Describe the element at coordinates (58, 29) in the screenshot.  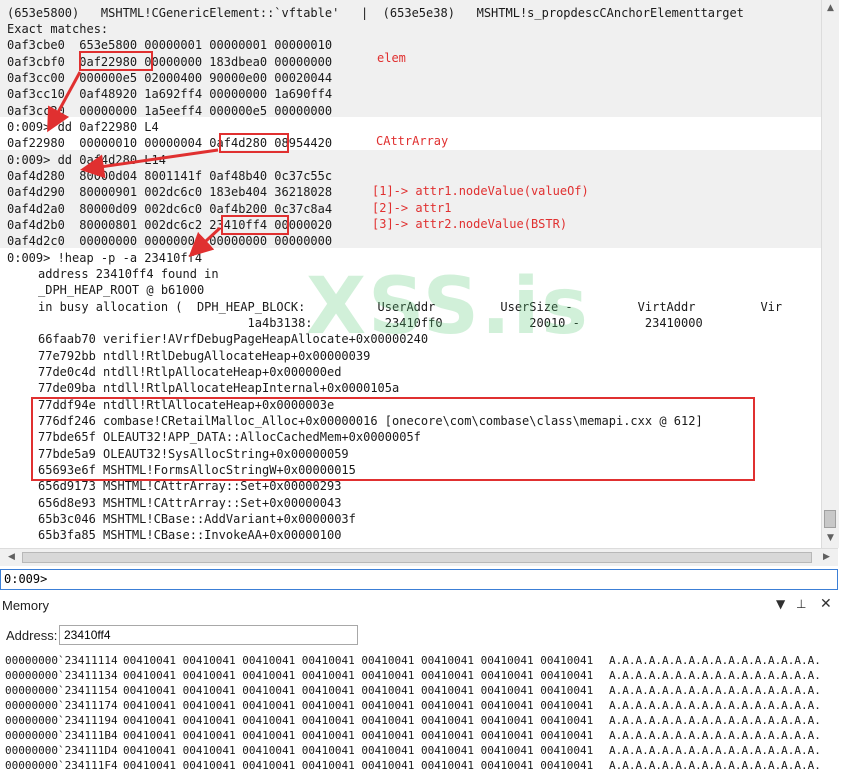
I see `output-line: Exact matches:` at that location.